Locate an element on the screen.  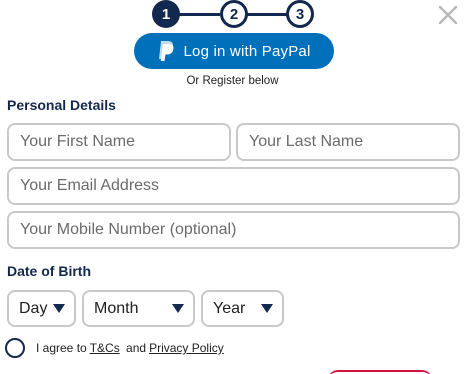
step-1: 1 is located at coordinates (166, 14).